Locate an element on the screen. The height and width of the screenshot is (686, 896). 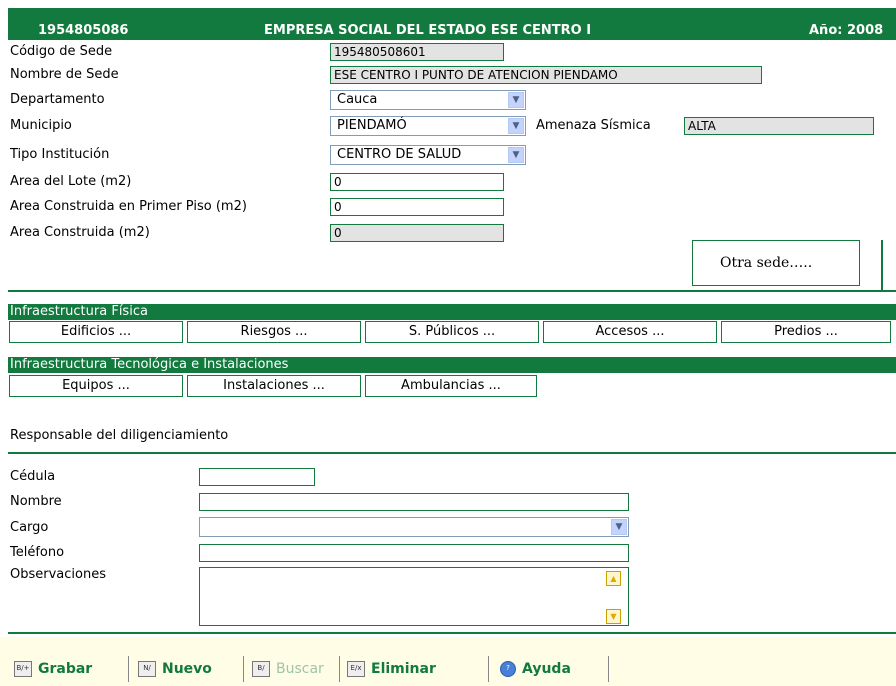
telefono-input is located at coordinates (414, 553).